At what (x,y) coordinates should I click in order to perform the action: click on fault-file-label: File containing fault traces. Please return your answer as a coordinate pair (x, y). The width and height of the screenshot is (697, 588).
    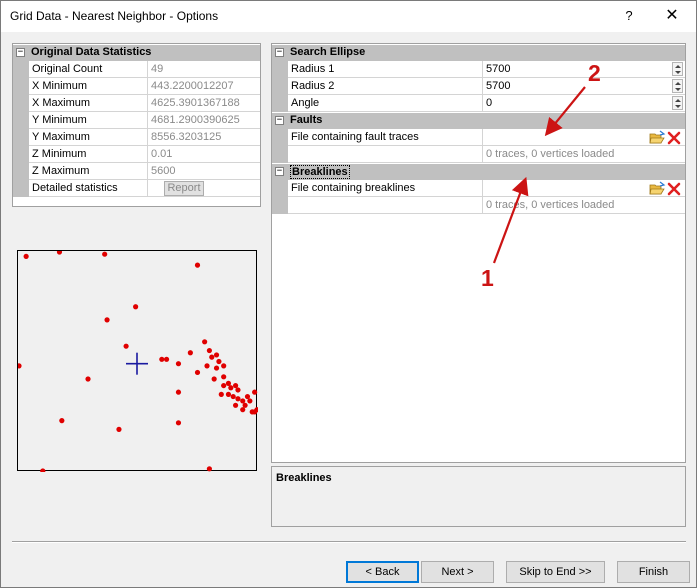
    Looking at the image, I should click on (385, 137).